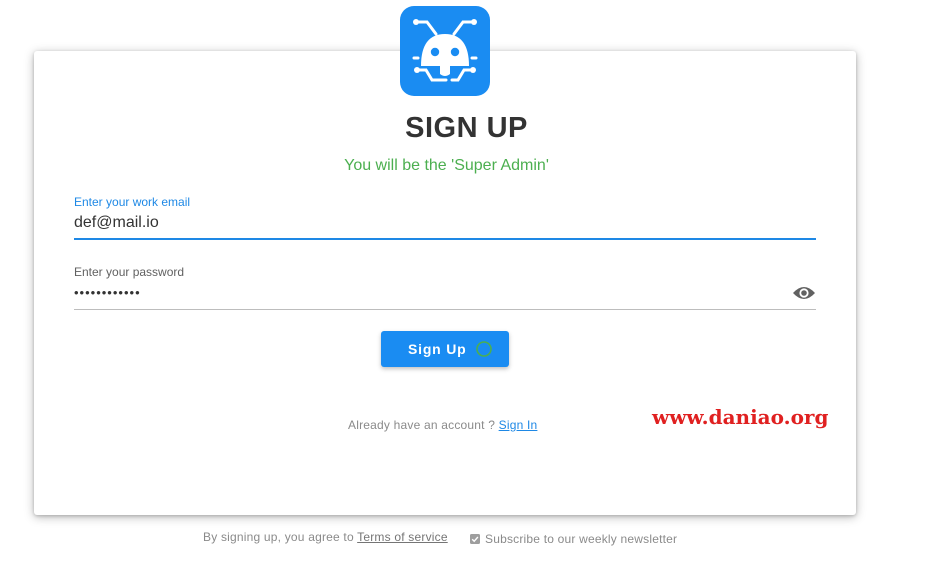  What do you see at coordinates (445, 309) in the screenshot?
I see `password-underline` at bounding box center [445, 309].